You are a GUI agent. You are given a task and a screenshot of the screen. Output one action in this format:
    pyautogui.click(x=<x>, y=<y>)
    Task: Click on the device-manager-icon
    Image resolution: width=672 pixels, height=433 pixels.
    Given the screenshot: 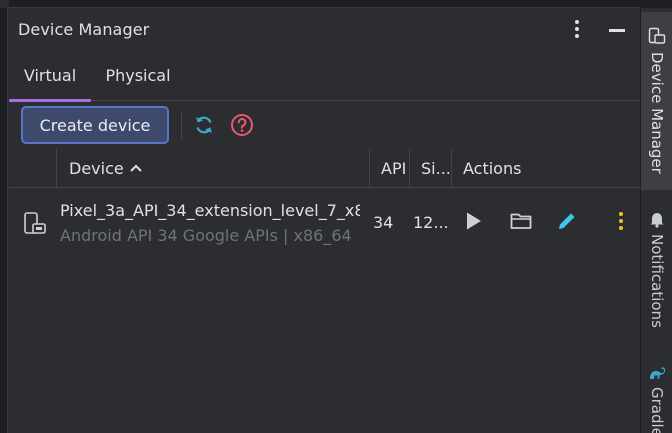 What is the action you would take?
    pyautogui.click(x=657, y=36)
    